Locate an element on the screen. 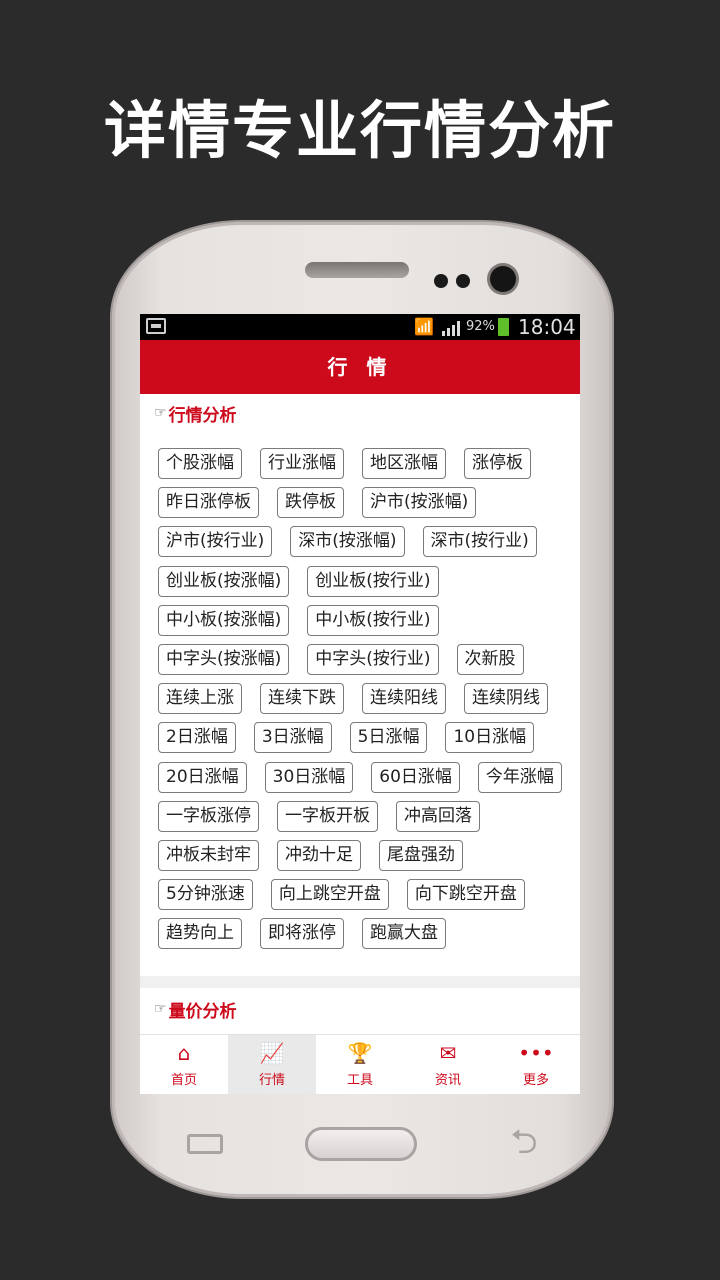  tab-chart: 📈 行情 is located at coordinates (272, 1064).